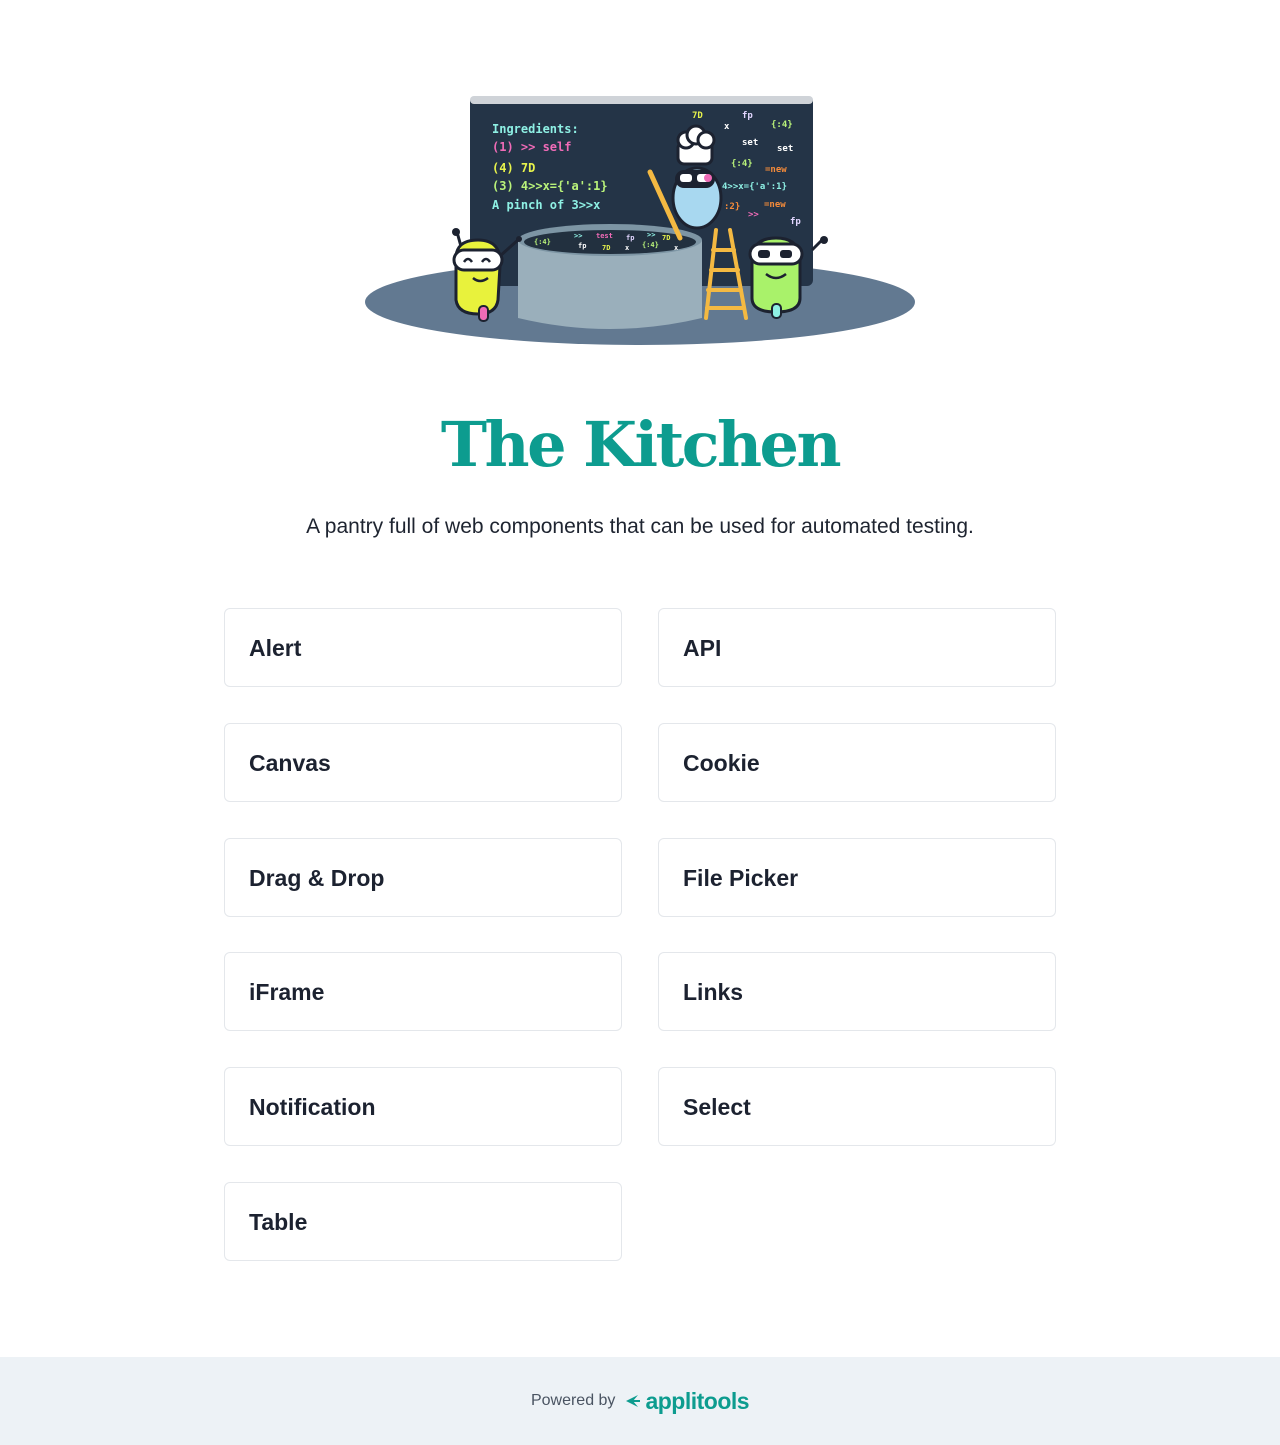 The width and height of the screenshot is (1280, 1445). I want to click on page-title: The Kitchen, so click(641, 444).